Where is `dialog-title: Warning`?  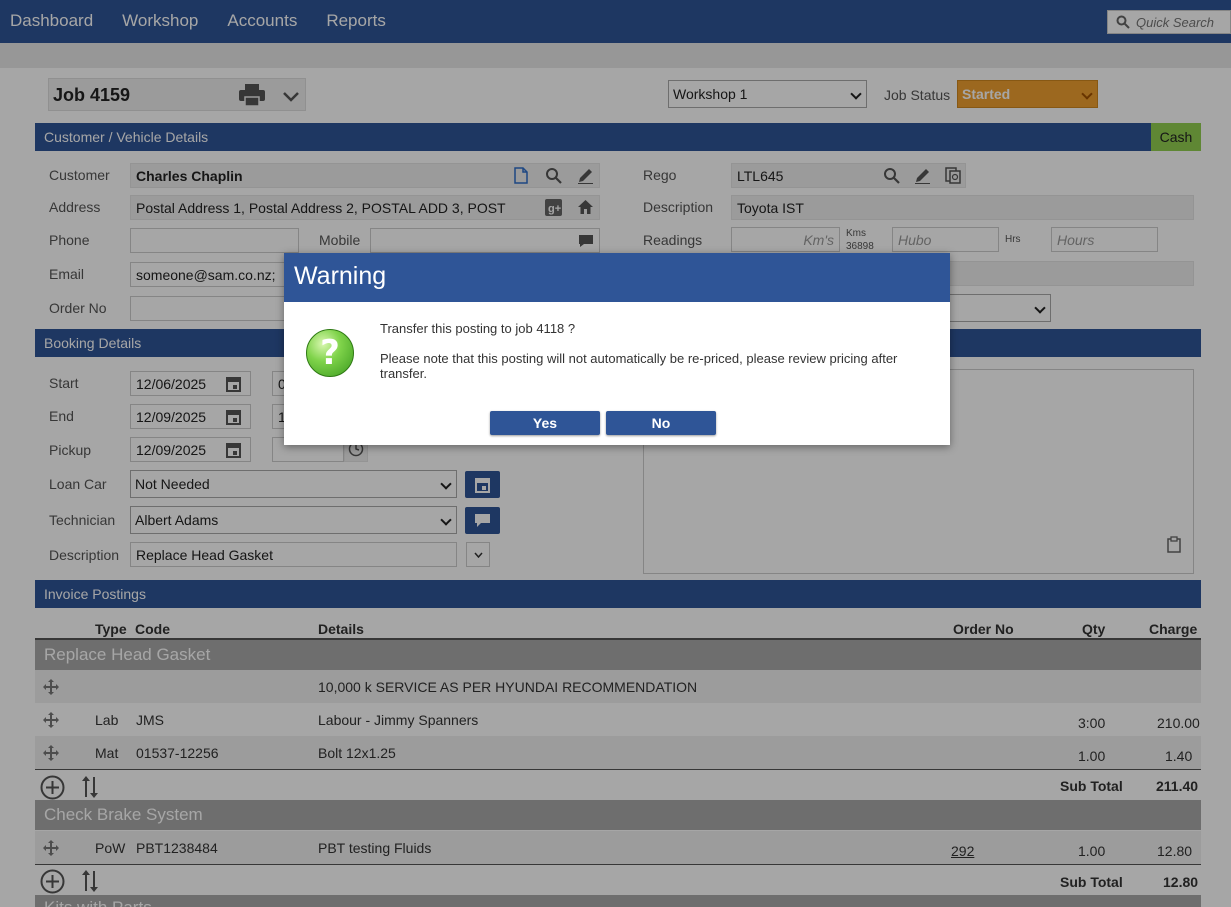 dialog-title: Warning is located at coordinates (617, 277).